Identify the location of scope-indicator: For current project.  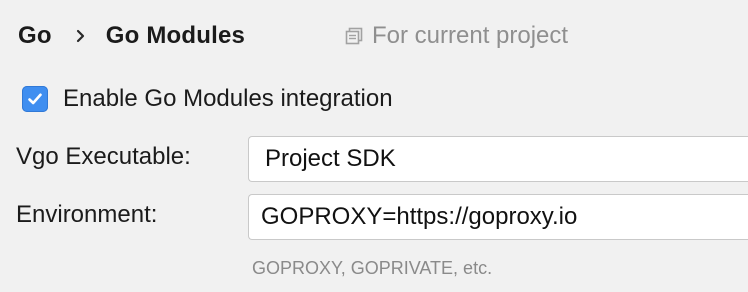
(456, 36).